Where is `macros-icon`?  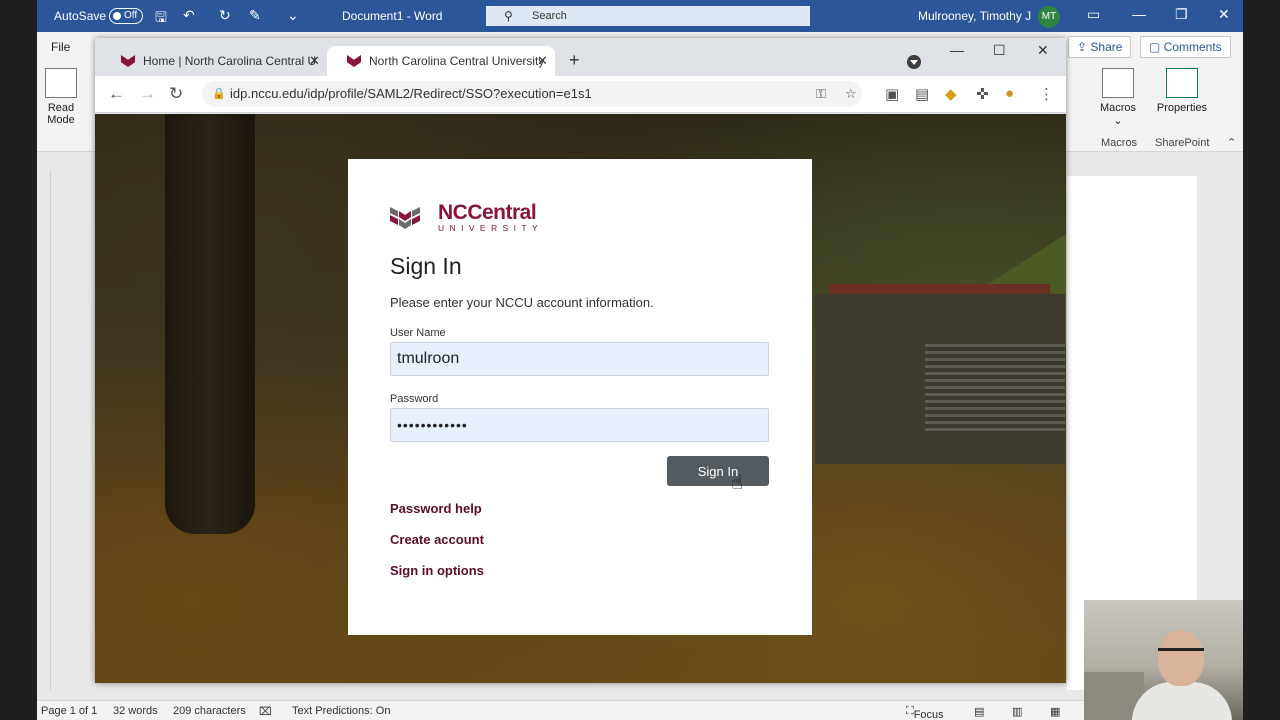 macros-icon is located at coordinates (1118, 83).